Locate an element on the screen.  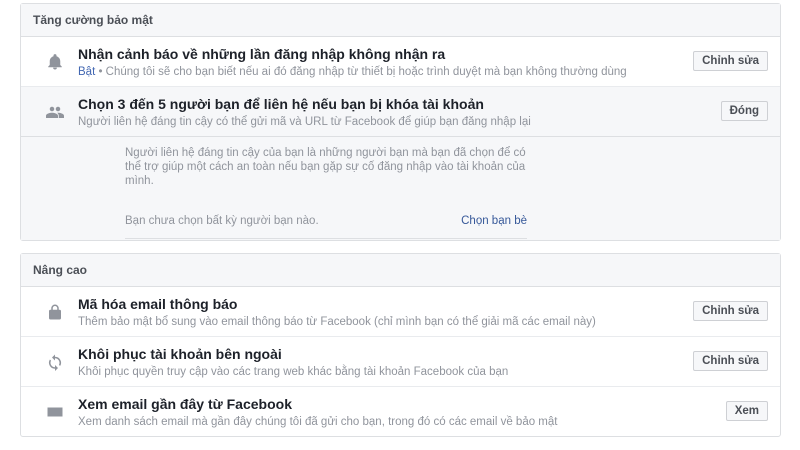
no-friends-text: Bạn chưa chọn bất kỳ người bạn nào. is located at coordinates (222, 221).